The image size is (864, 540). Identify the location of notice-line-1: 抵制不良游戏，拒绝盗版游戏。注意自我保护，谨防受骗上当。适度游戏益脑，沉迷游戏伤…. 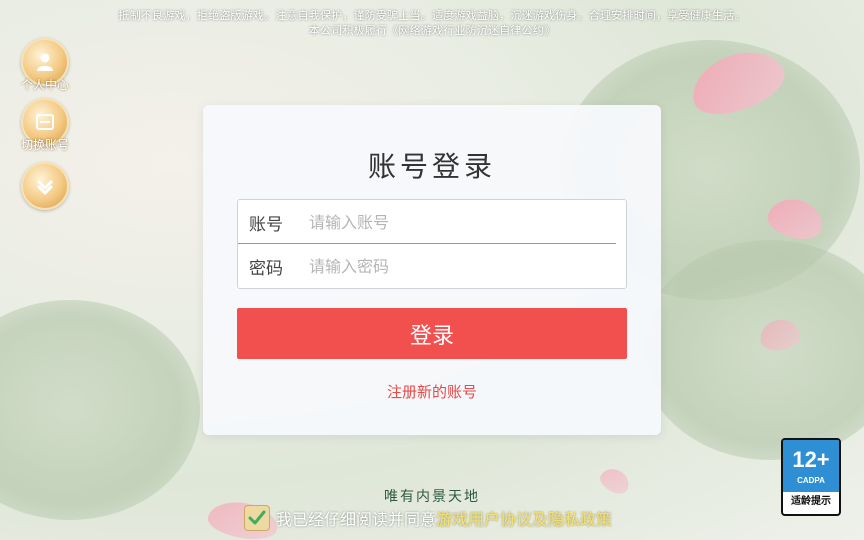
(432, 15).